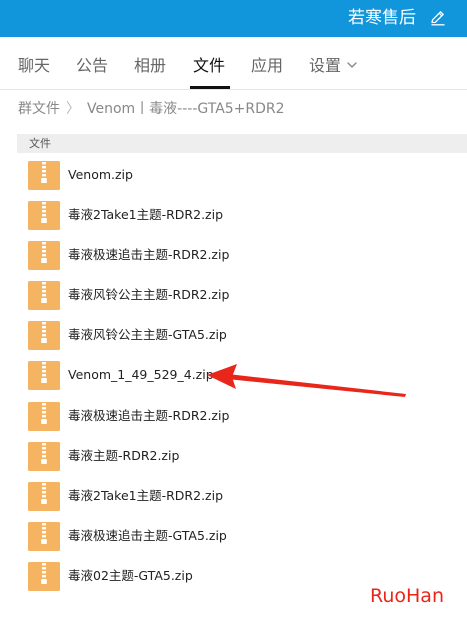  I want to click on tab-apps: 应用, so click(267, 66).